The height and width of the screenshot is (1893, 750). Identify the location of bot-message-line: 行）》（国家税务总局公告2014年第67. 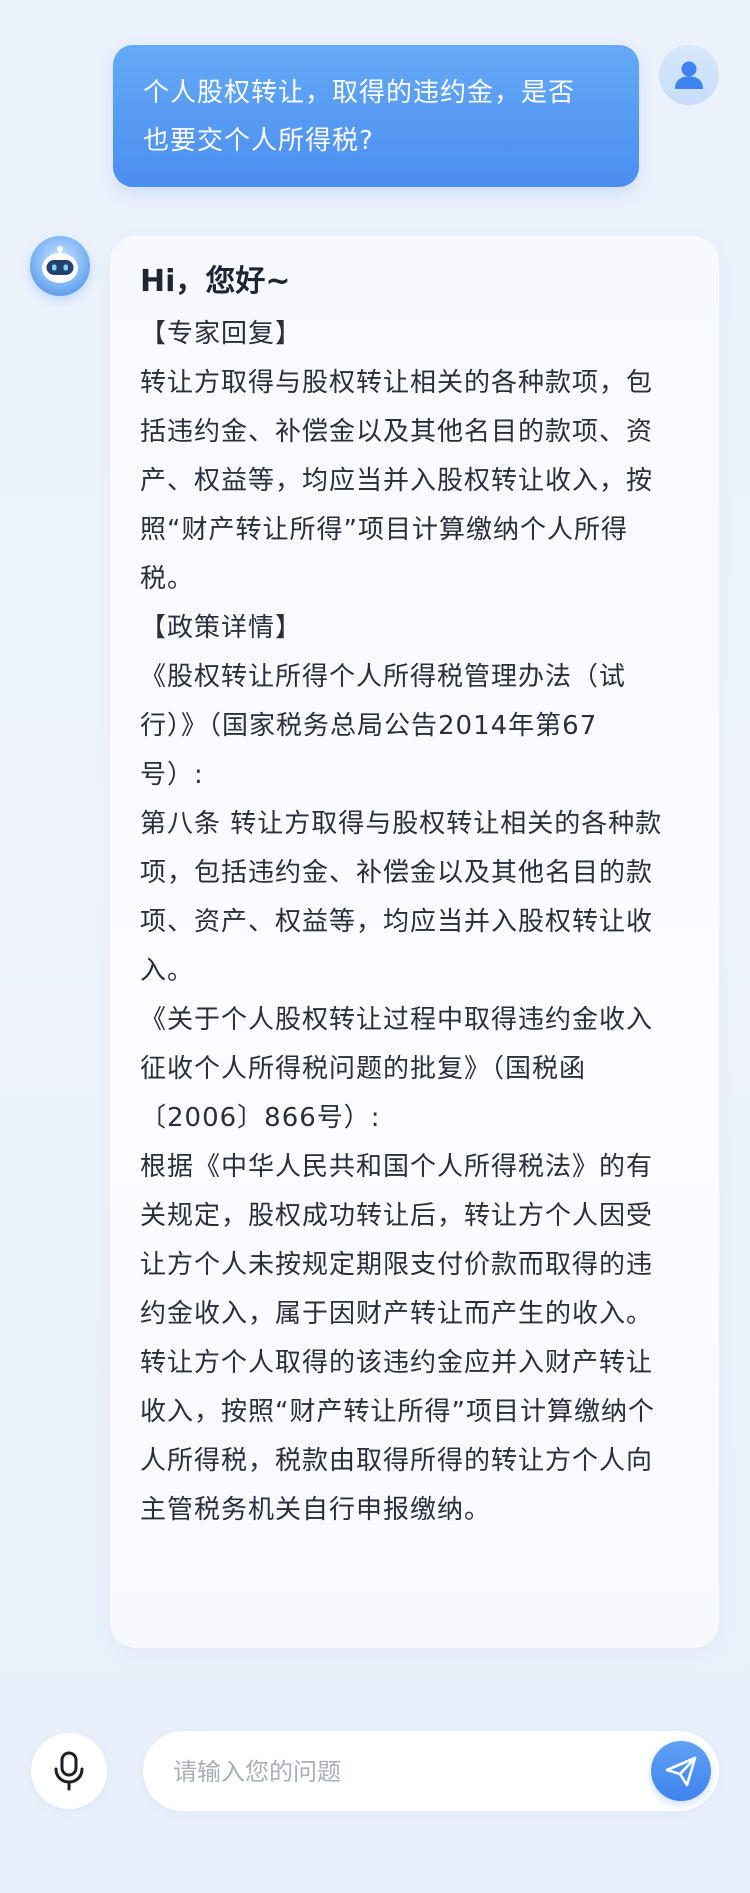
(369, 726).